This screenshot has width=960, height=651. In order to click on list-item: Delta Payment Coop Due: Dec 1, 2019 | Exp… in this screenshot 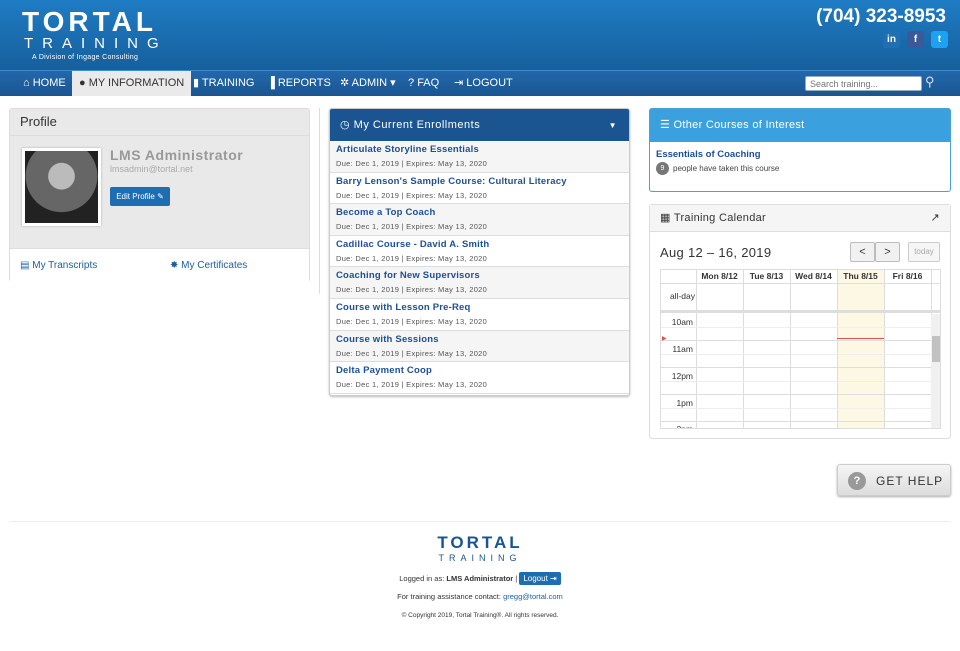, I will do `click(479, 378)`.